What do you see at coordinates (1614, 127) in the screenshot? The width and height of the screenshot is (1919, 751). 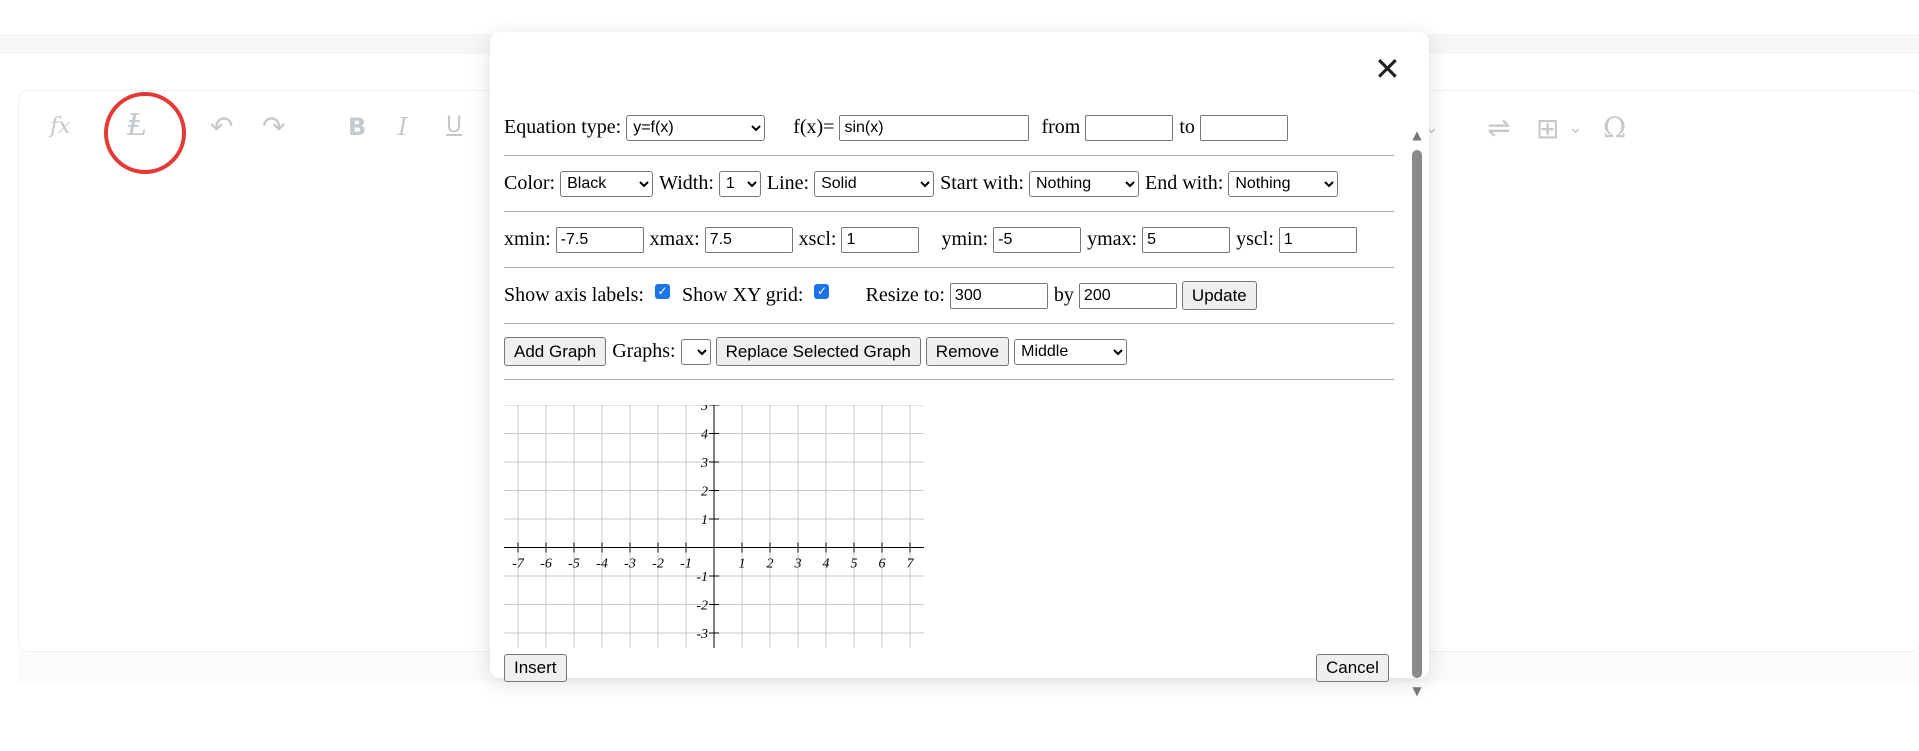 I see `omega-icon: Ω` at bounding box center [1614, 127].